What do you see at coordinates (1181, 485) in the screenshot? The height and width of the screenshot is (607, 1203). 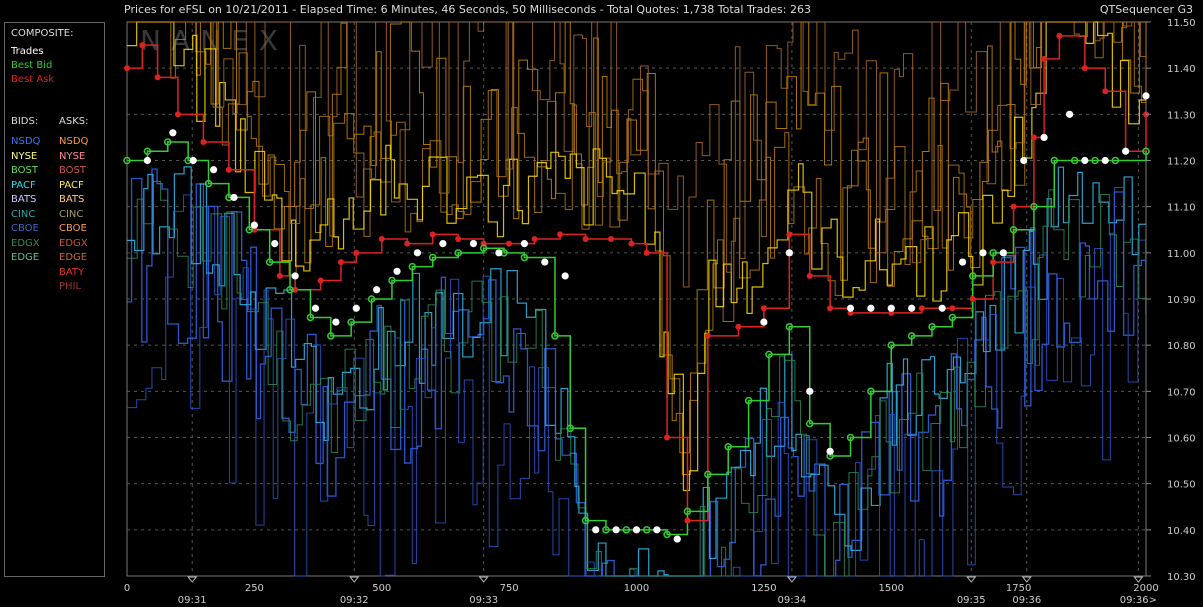 I see `y-tick-label: 10.50` at bounding box center [1181, 485].